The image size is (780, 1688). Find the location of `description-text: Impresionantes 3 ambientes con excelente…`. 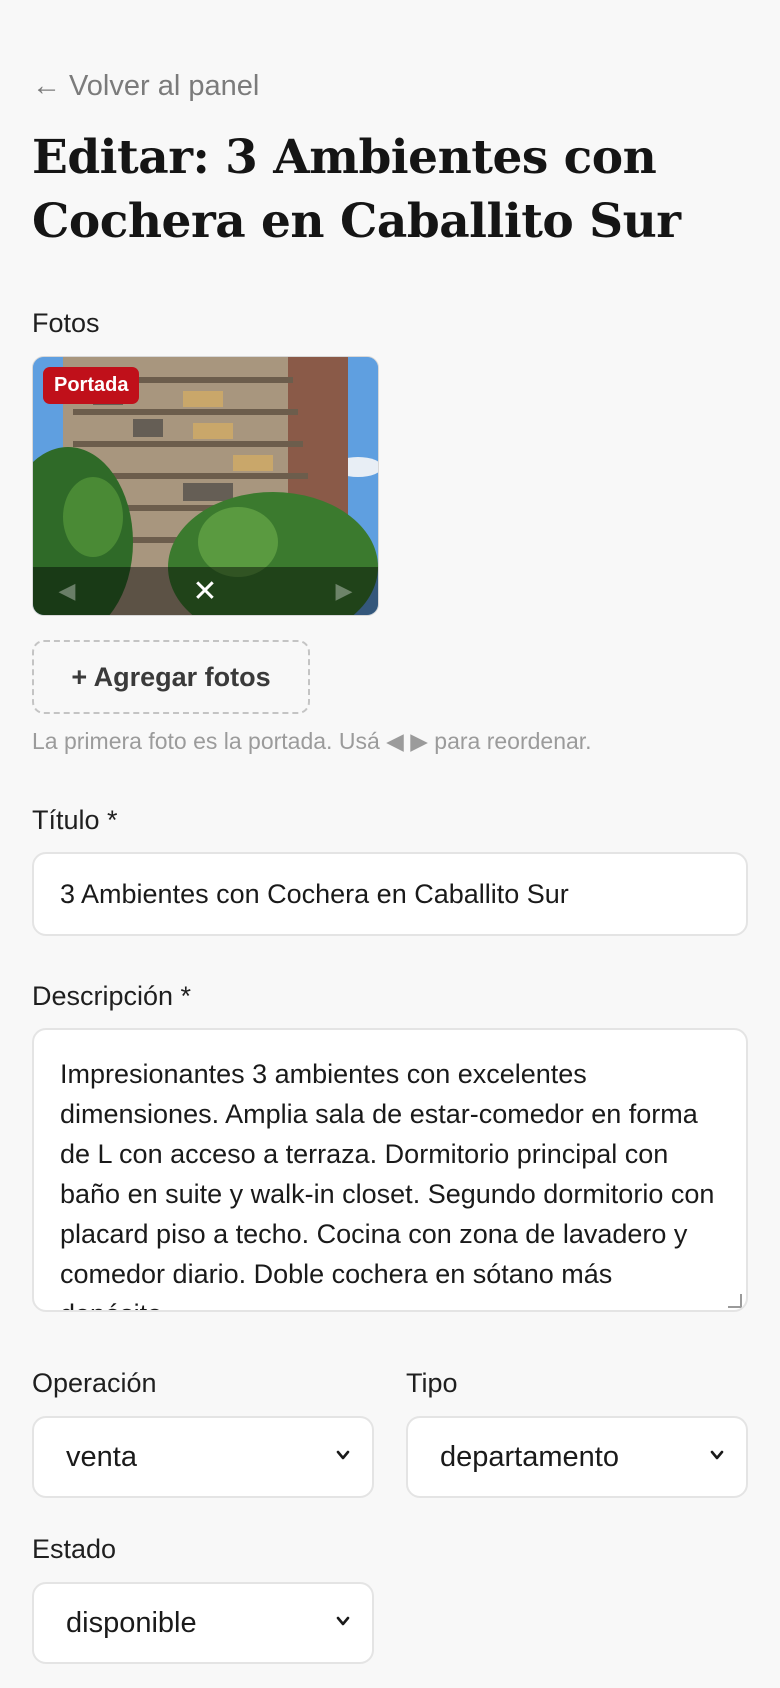

description-text: Impresionantes 3 ambientes con excelente… is located at coordinates (387, 1184).